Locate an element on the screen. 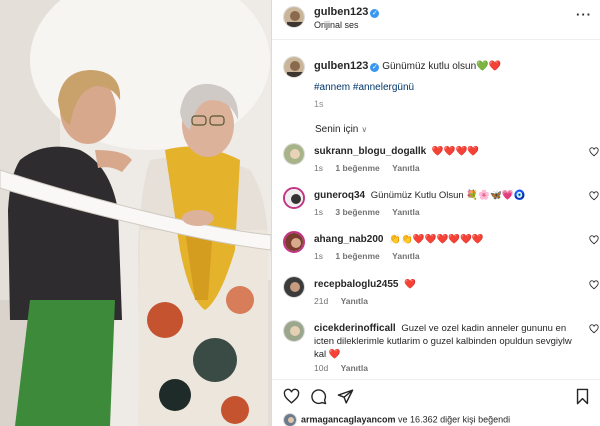 This screenshot has height=426, width=600. comment-text: Günümüz Kutlu Olsun 💐🌸🦋💗🧿 is located at coordinates (448, 195).